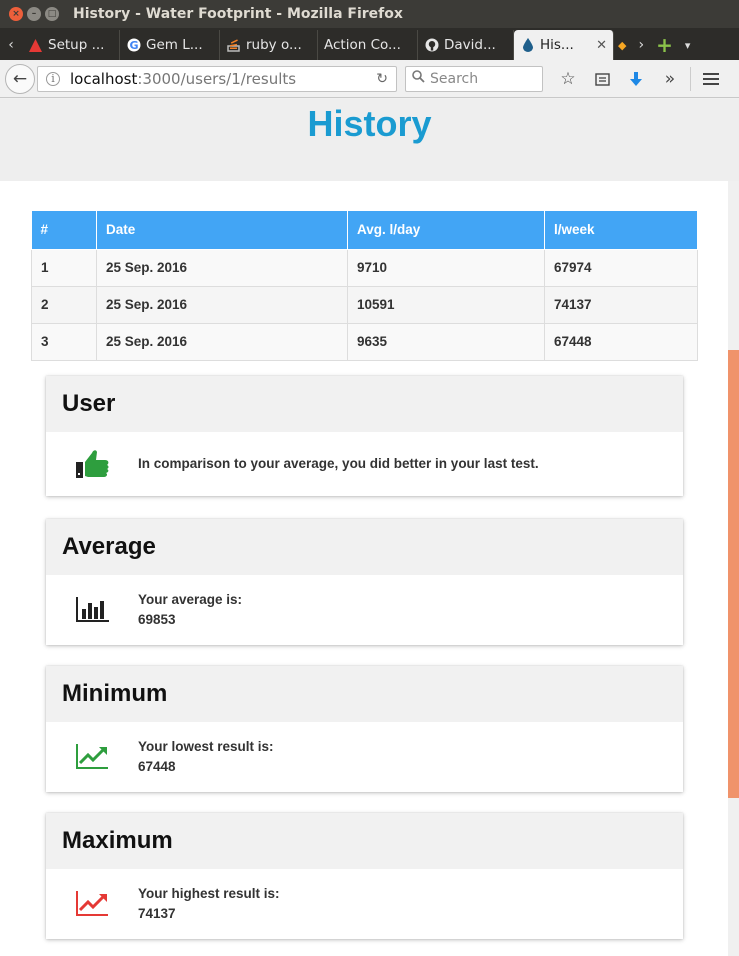 This screenshot has width=739, height=956. What do you see at coordinates (602, 79) in the screenshot?
I see `reading-list-icon` at bounding box center [602, 79].